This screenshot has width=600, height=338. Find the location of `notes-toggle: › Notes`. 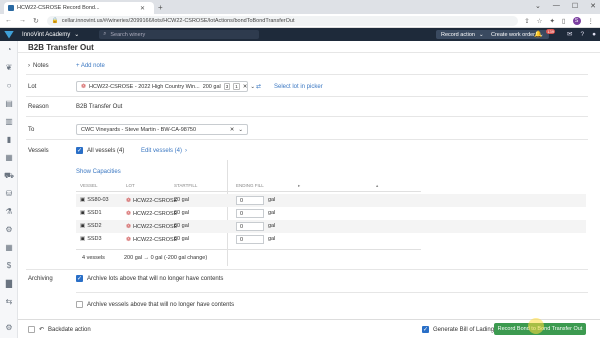

notes-toggle: › Notes is located at coordinates (38, 66).